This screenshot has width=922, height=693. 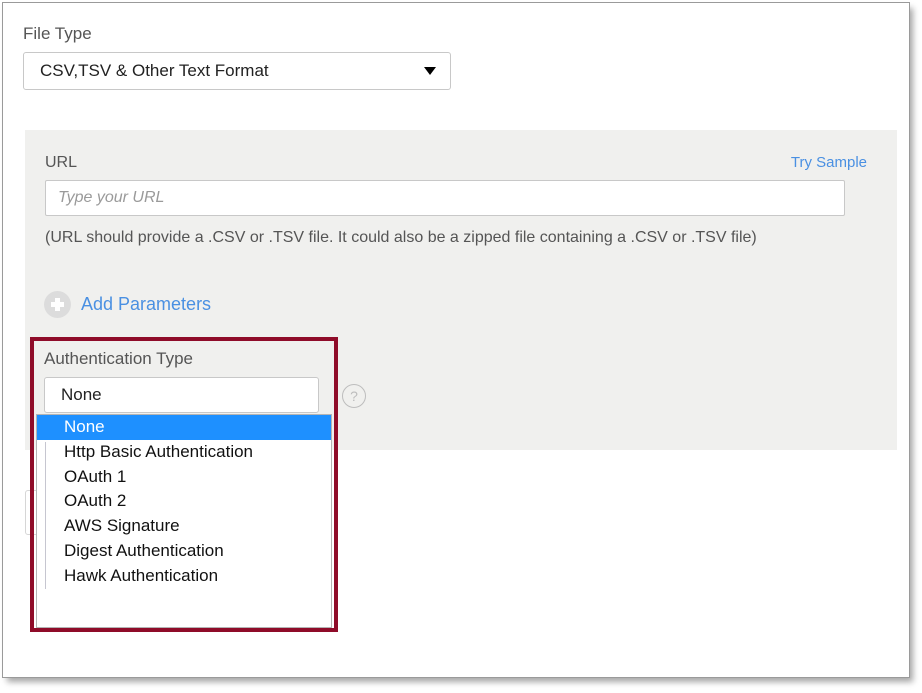 I want to click on option-oauth-2: OAuth 2, so click(x=188, y=501).